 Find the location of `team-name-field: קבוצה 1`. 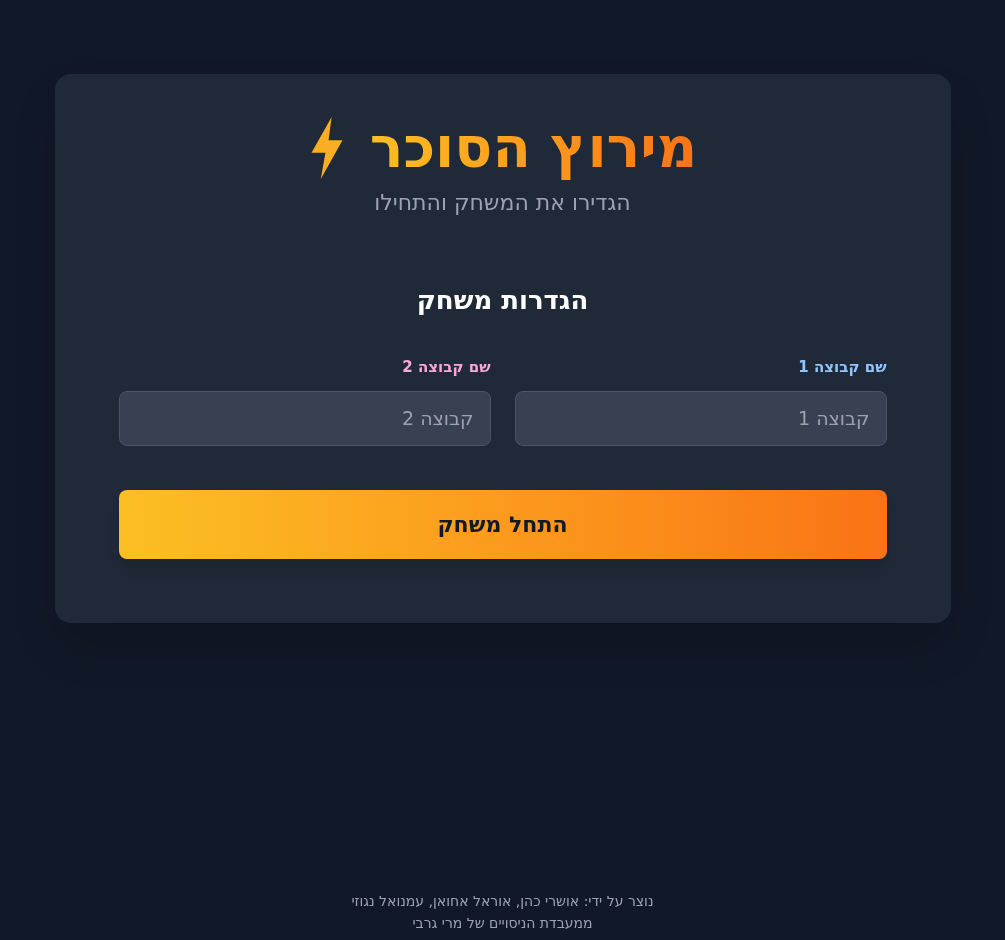

team-name-field: קבוצה 1 is located at coordinates (700, 418).